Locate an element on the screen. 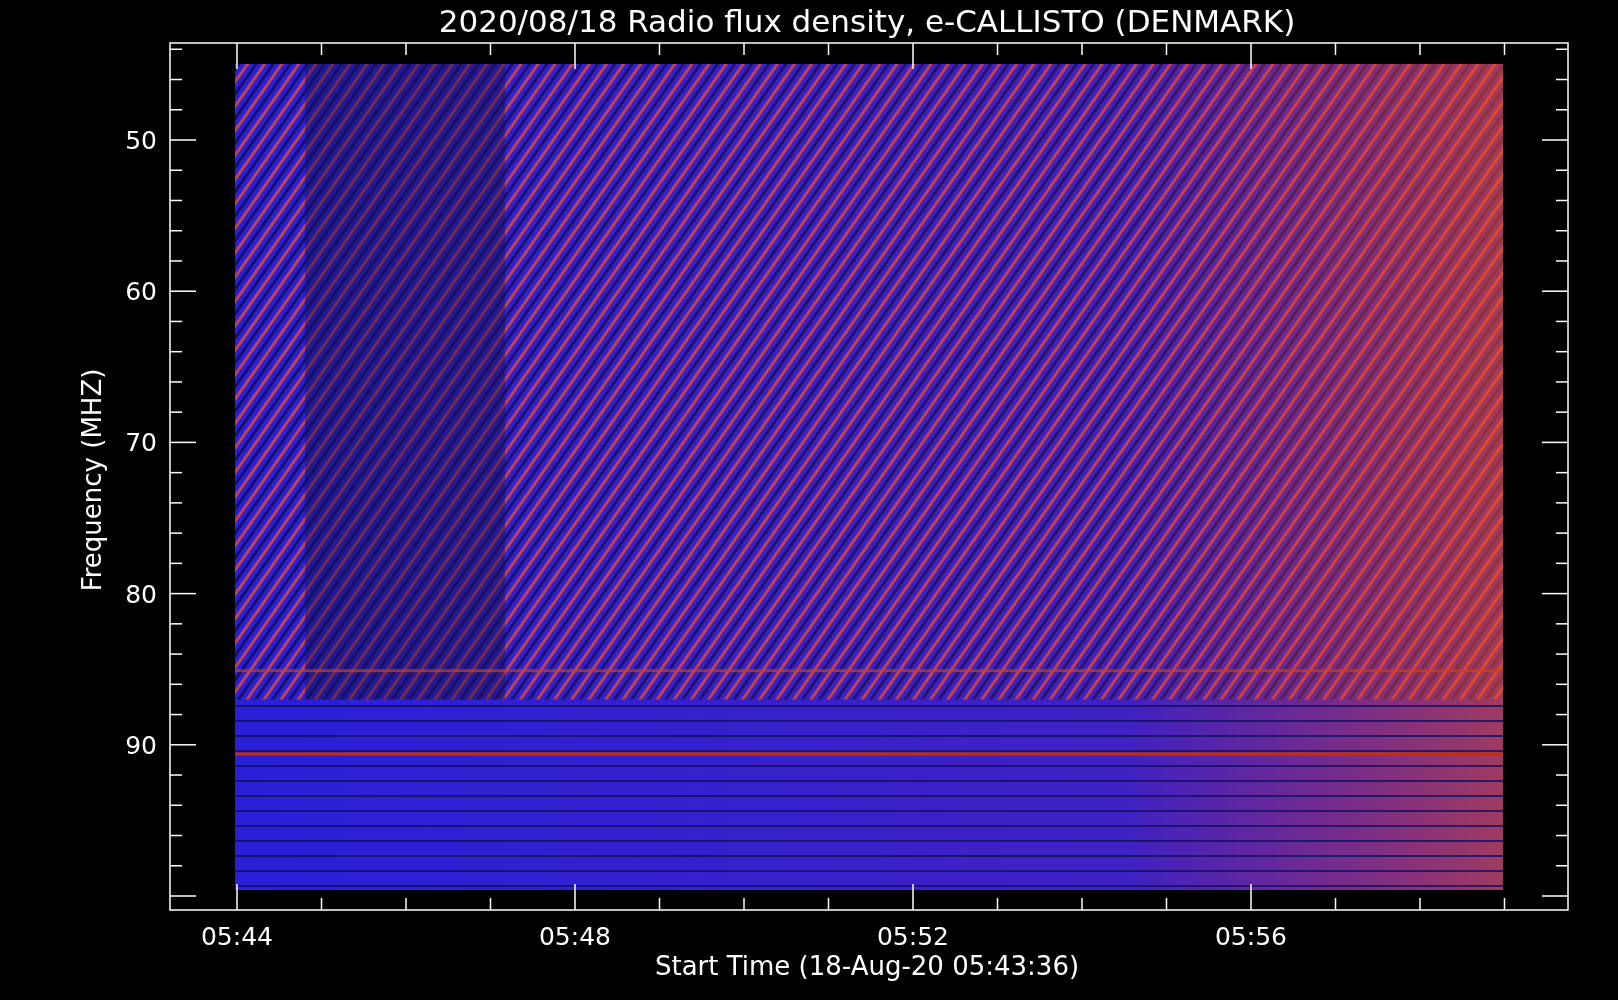 The height and width of the screenshot is (1000, 1618). tick-label: 90 is located at coordinates (141, 745).